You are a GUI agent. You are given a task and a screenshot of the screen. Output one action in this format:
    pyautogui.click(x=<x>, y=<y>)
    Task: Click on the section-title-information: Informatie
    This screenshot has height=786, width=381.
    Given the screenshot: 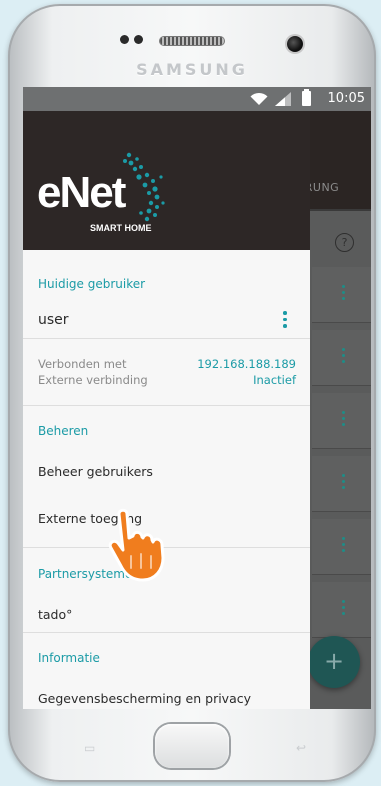 What is the action you would take?
    pyautogui.click(x=69, y=658)
    